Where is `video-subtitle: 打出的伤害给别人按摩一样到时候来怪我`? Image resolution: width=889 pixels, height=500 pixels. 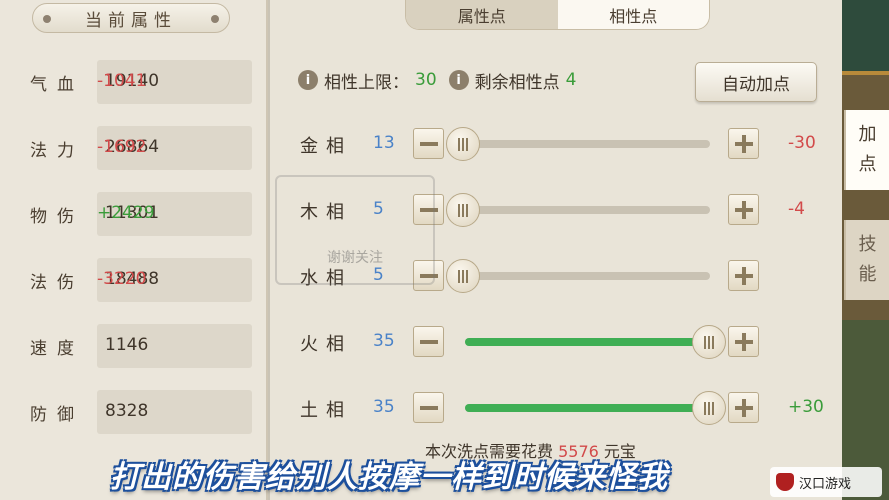 video-subtitle: 打出的伤害给别人按摩一样到时候来怪我 is located at coordinates (389, 477).